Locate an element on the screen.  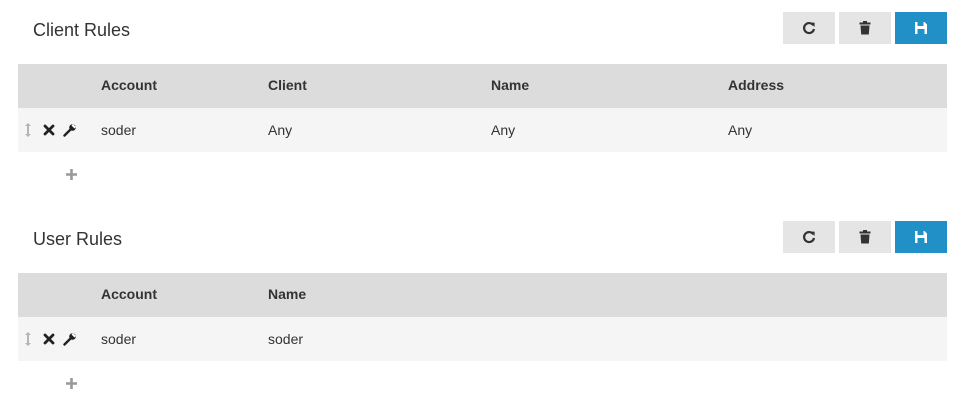
user-rules-save-button is located at coordinates (921, 237).